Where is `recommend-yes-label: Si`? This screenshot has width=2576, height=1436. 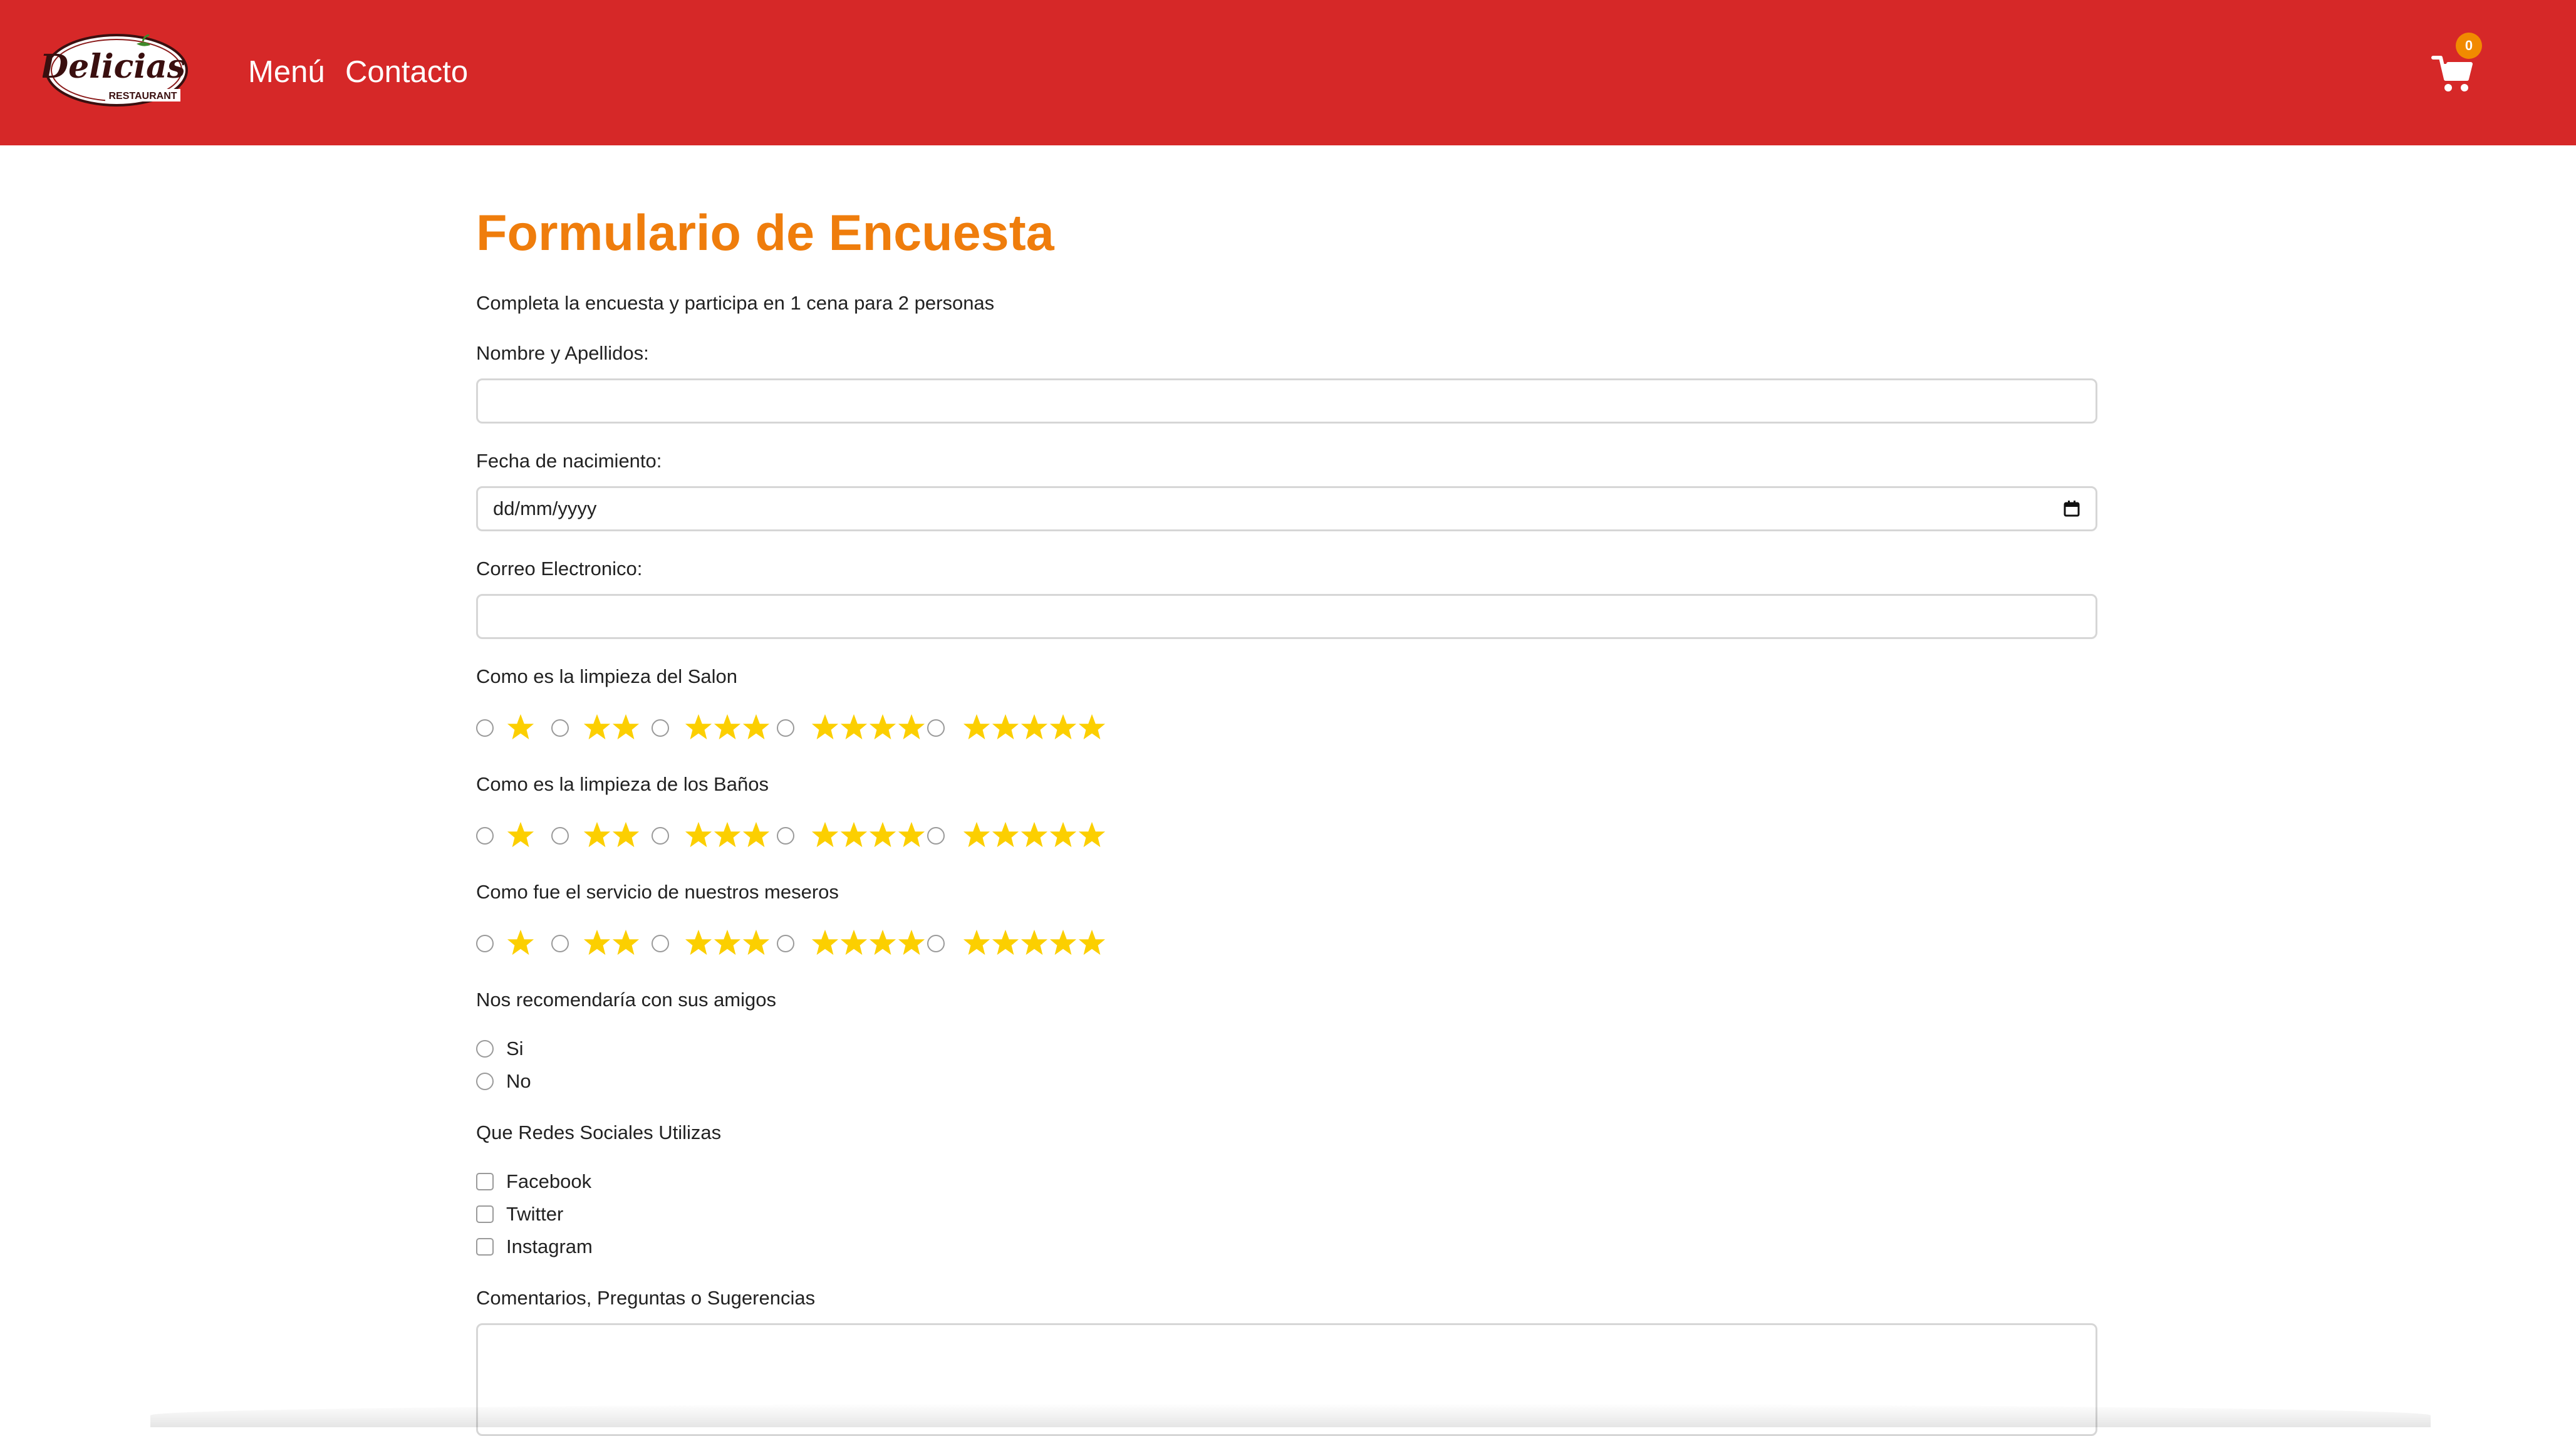
recommend-yes-label: Si is located at coordinates (515, 1048).